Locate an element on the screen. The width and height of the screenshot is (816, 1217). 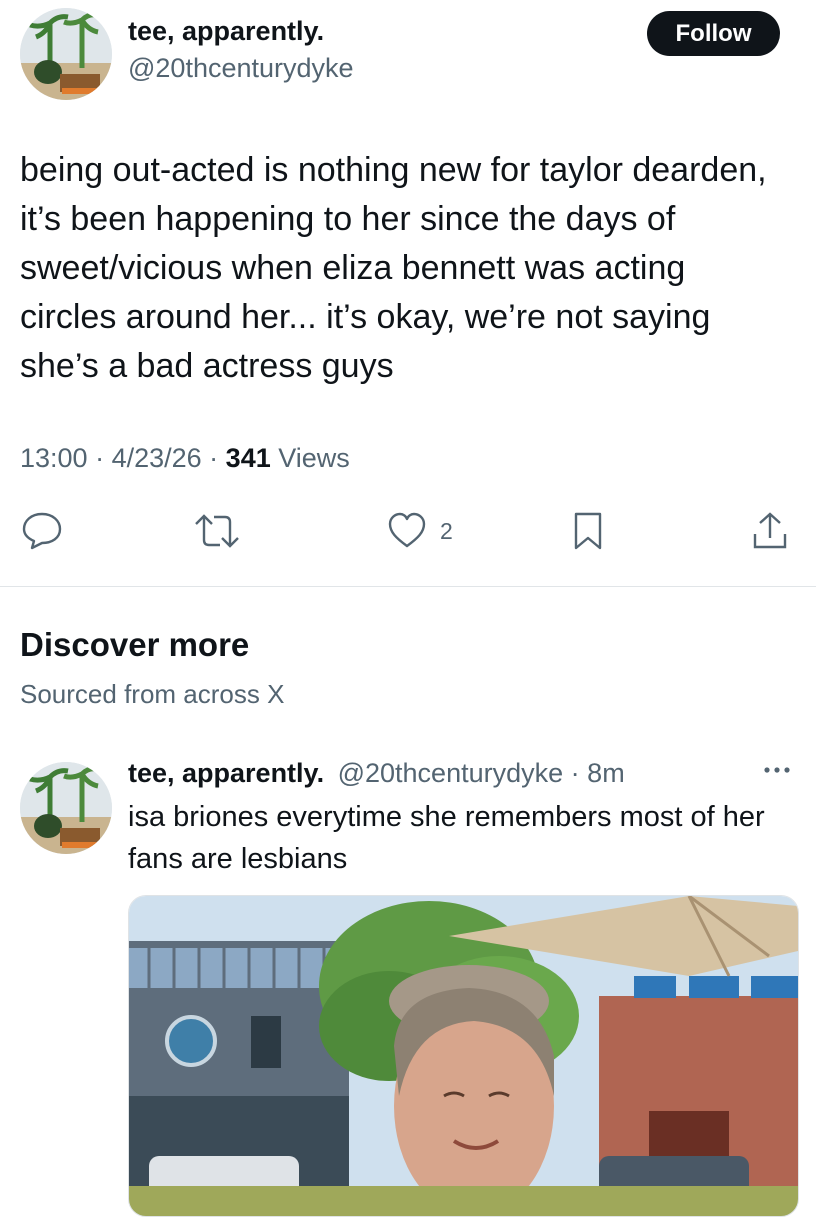
more-options-icon is located at coordinates (777, 770).